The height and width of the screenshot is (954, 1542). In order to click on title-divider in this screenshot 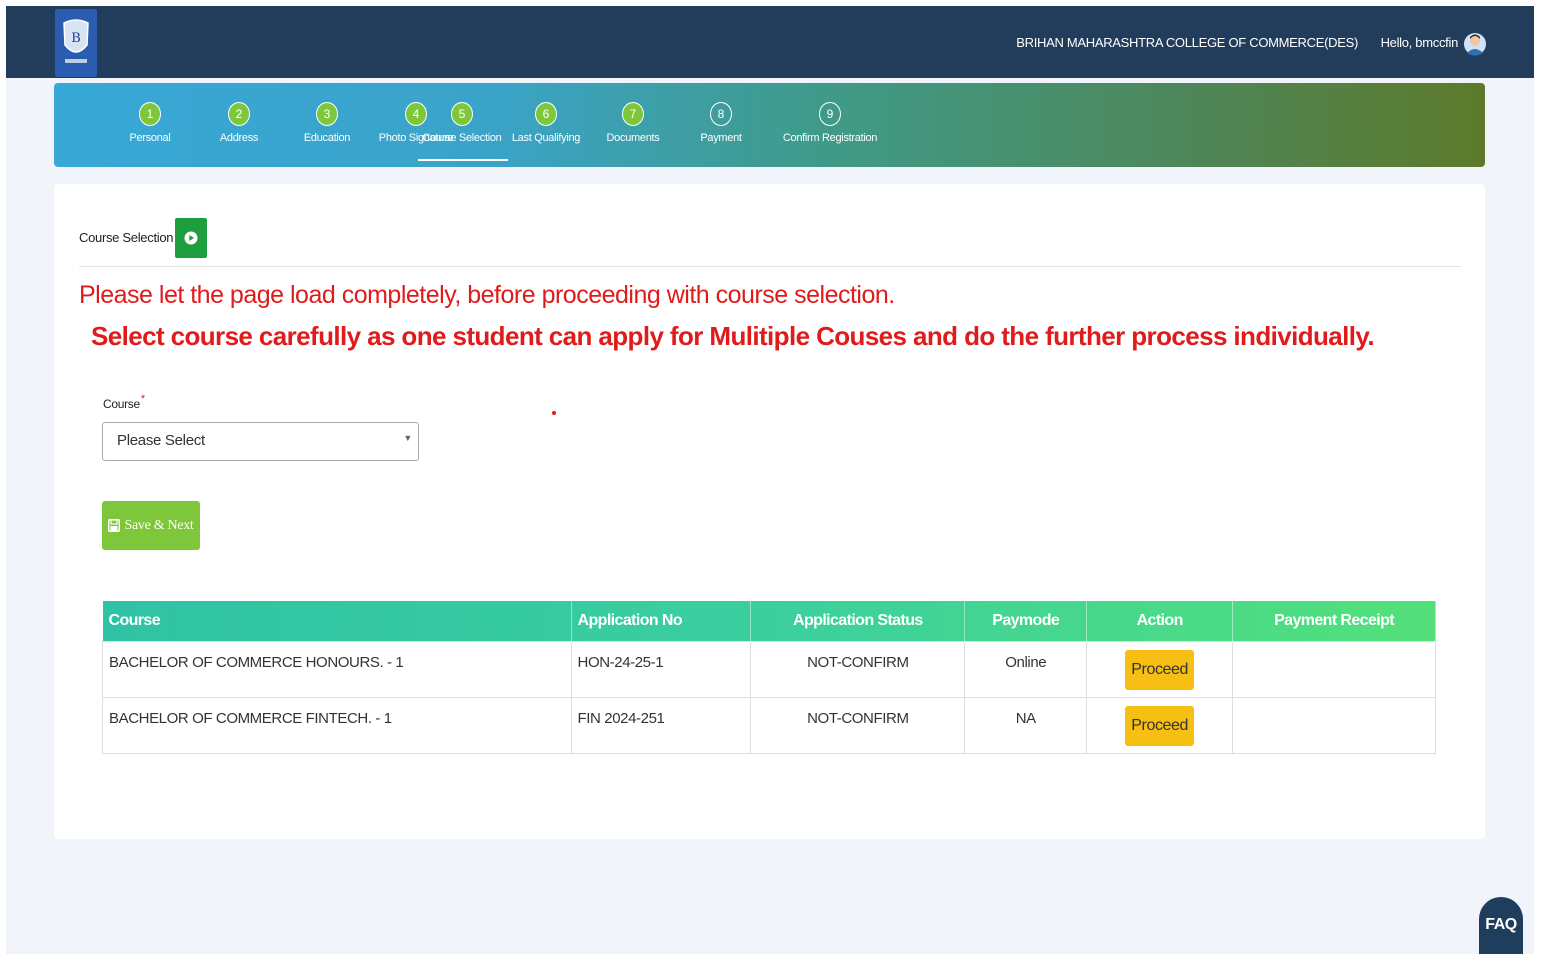, I will do `click(770, 266)`.